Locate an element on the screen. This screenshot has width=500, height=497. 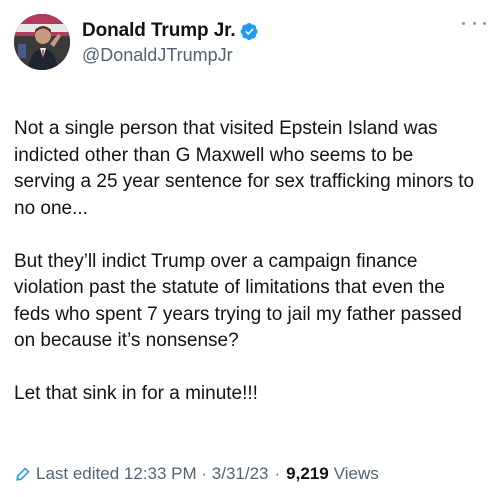
views-count: 9,219 is located at coordinates (307, 473).